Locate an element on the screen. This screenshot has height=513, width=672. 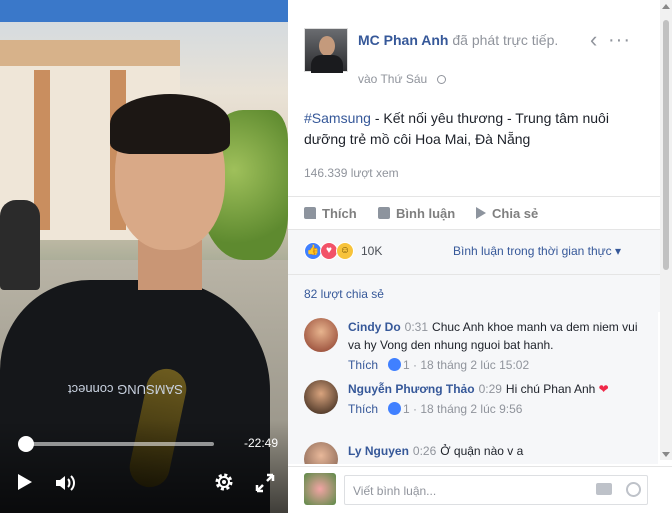
commenter-name: Ly Nguyen is located at coordinates (378, 451).